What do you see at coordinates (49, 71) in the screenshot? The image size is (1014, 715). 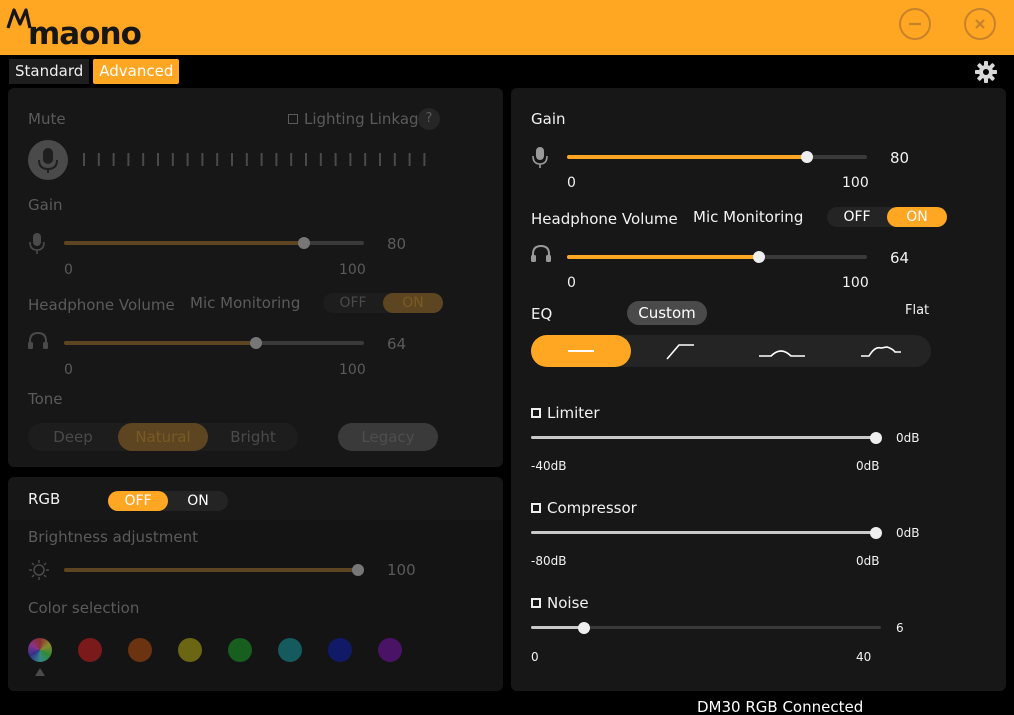 I see `tab-standard: Standard` at bounding box center [49, 71].